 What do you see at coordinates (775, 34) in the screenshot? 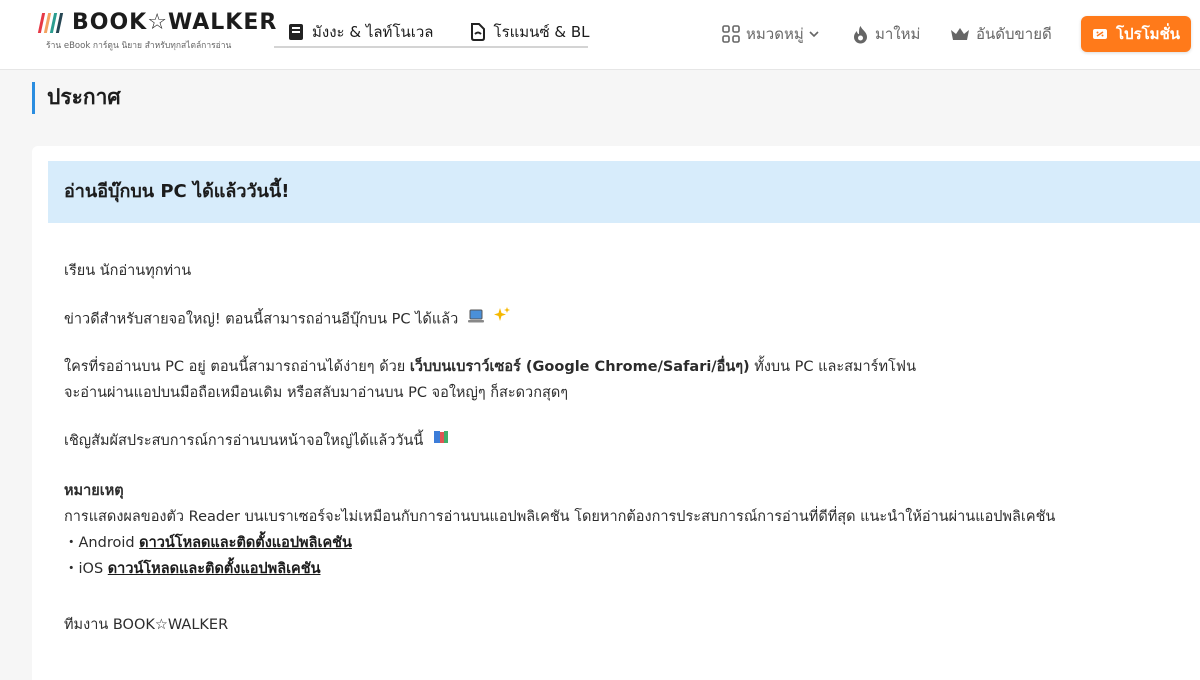
I see `nav-label: หมวดหมู่` at bounding box center [775, 34].